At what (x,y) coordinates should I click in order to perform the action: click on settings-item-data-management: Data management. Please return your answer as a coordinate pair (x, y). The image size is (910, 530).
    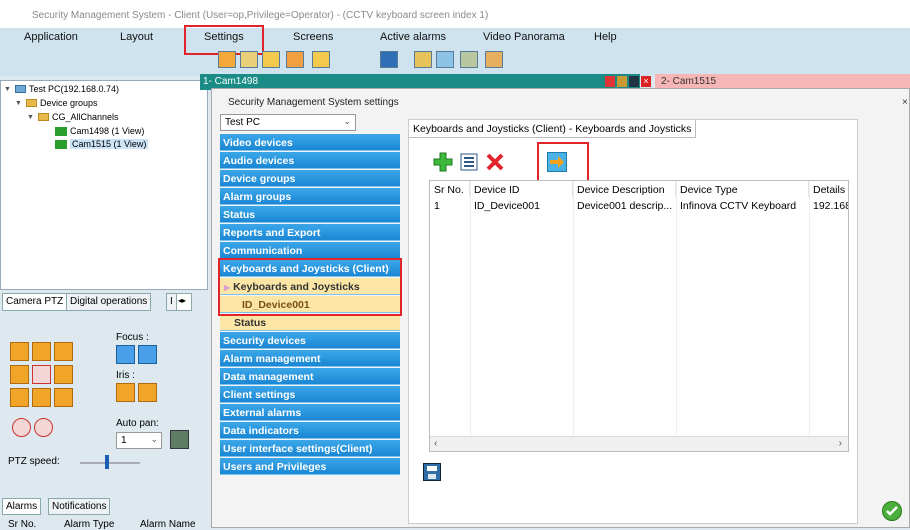
    Looking at the image, I should click on (310, 376).